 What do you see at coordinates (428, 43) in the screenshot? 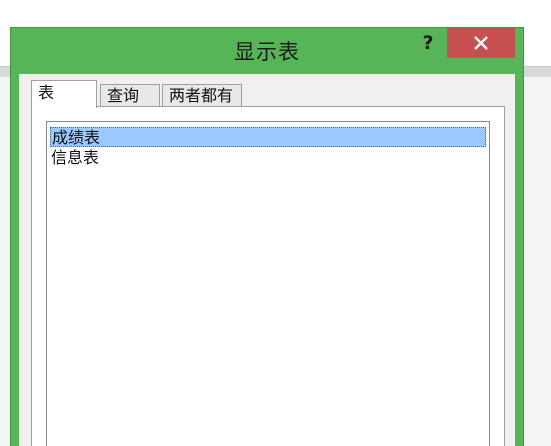
I see `help-button: ?` at bounding box center [428, 43].